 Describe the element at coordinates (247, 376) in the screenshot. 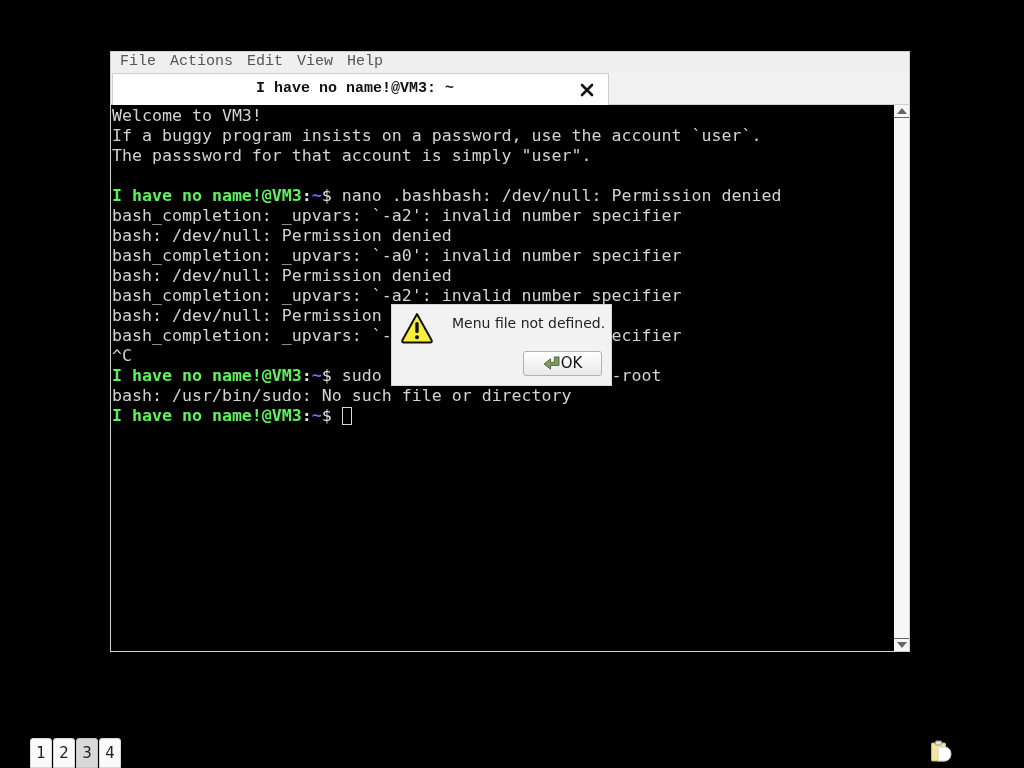

I see `prompt-line: I have no name!@VM3:~$ sudo` at that location.